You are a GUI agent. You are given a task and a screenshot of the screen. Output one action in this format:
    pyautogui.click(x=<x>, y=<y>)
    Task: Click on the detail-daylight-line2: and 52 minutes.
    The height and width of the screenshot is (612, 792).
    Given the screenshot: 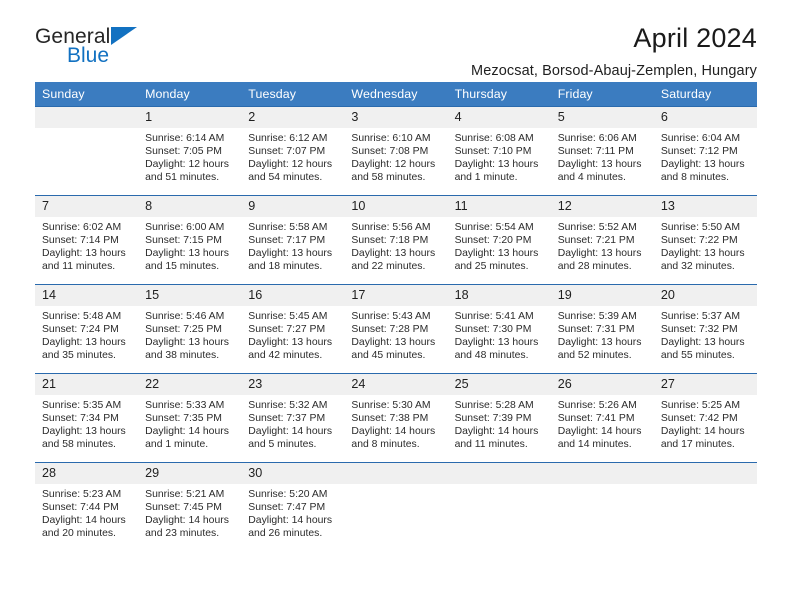 What is the action you would take?
    pyautogui.click(x=594, y=356)
    